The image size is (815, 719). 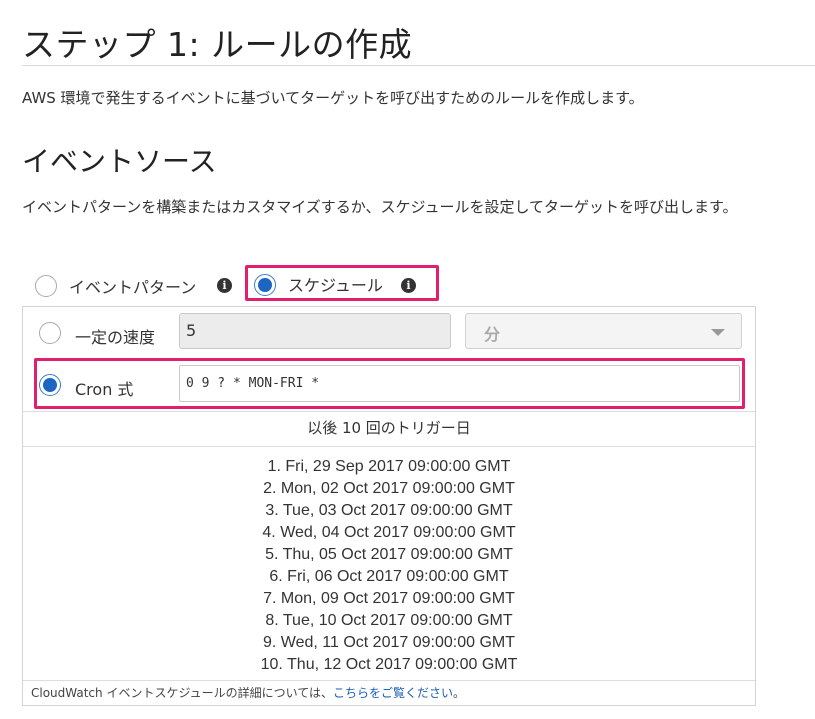 I want to click on trigger-date-item: 6. Fri, 06 Oct 2017 09:00:00 GMT, so click(x=389, y=576).